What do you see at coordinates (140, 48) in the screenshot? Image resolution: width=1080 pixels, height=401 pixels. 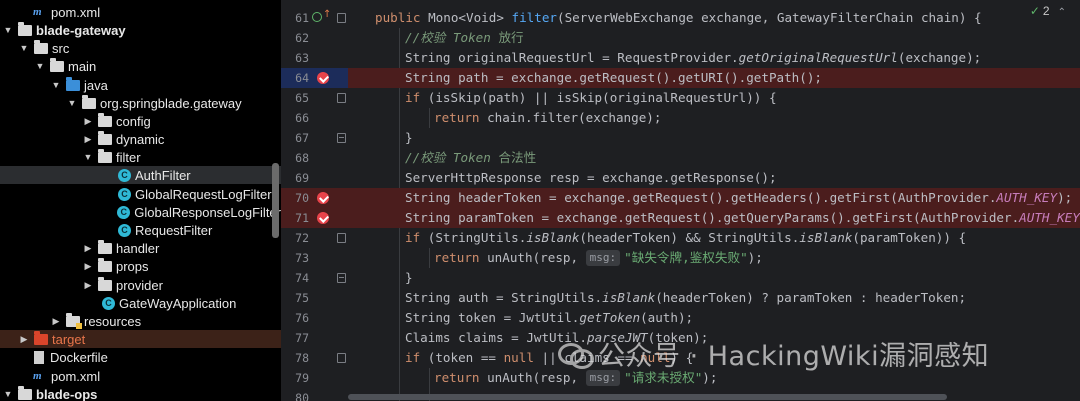 I see `tree-item-src: ▼ src` at bounding box center [140, 48].